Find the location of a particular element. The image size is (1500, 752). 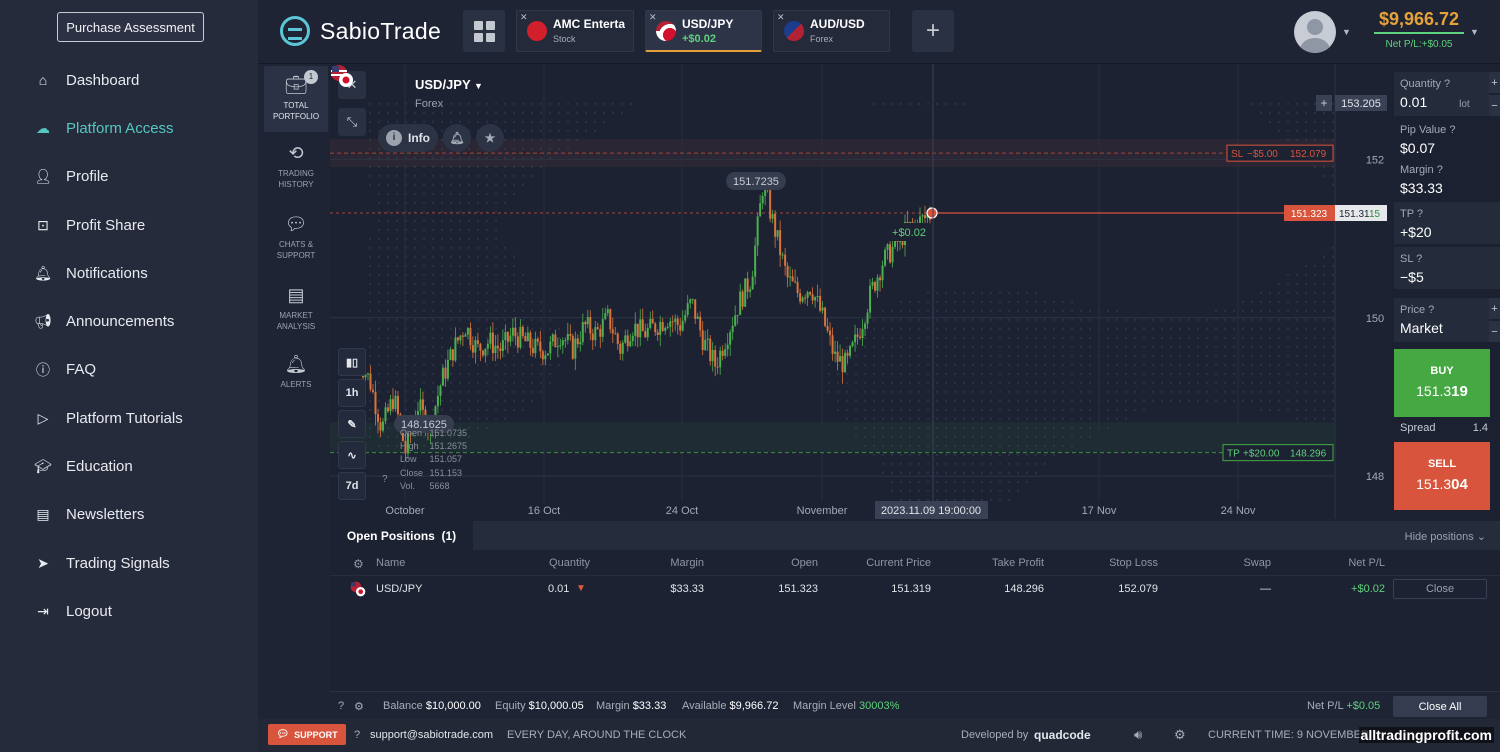

price-type-value: Market is located at coordinates (1444, 328).